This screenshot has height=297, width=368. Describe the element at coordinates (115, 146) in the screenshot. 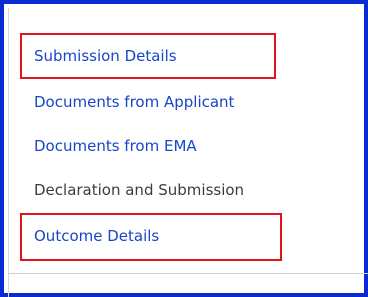

I see `nav-link-documents-from-ema: Documents from EMA` at that location.